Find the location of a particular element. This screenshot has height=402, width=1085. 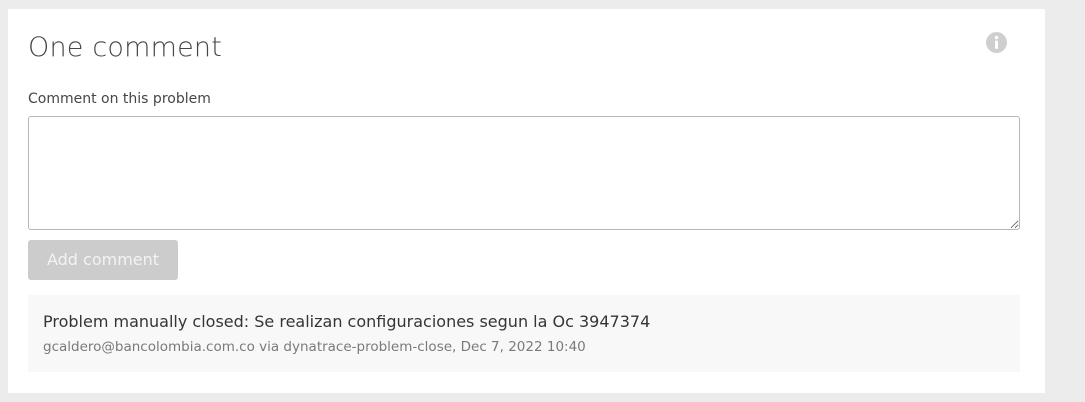

panel-title: One comment is located at coordinates (125, 47).